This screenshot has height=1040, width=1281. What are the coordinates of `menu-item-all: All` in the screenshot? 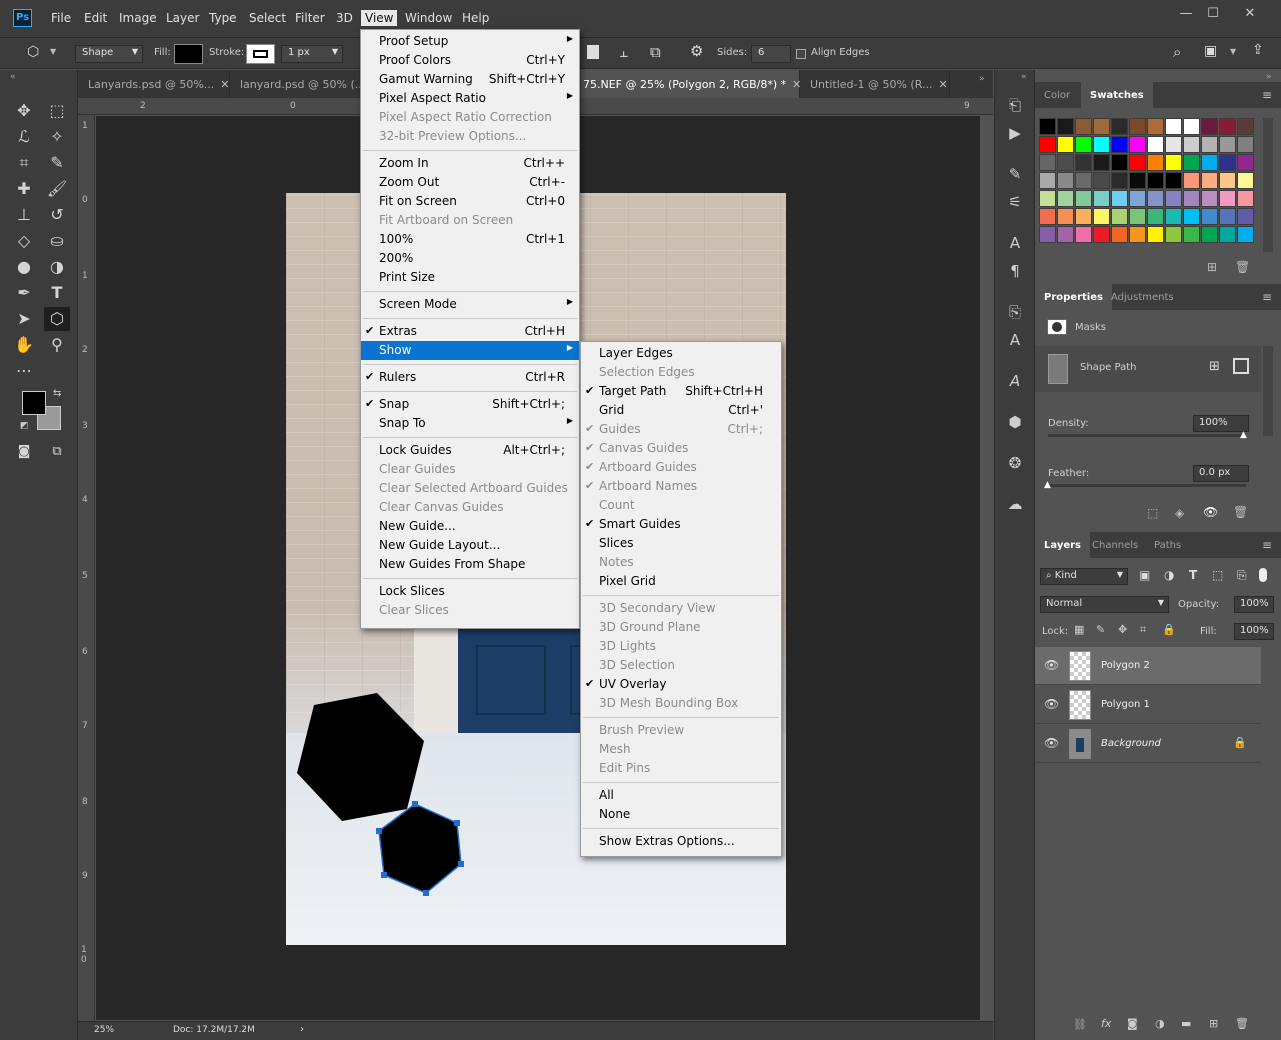 It's located at (681, 795).